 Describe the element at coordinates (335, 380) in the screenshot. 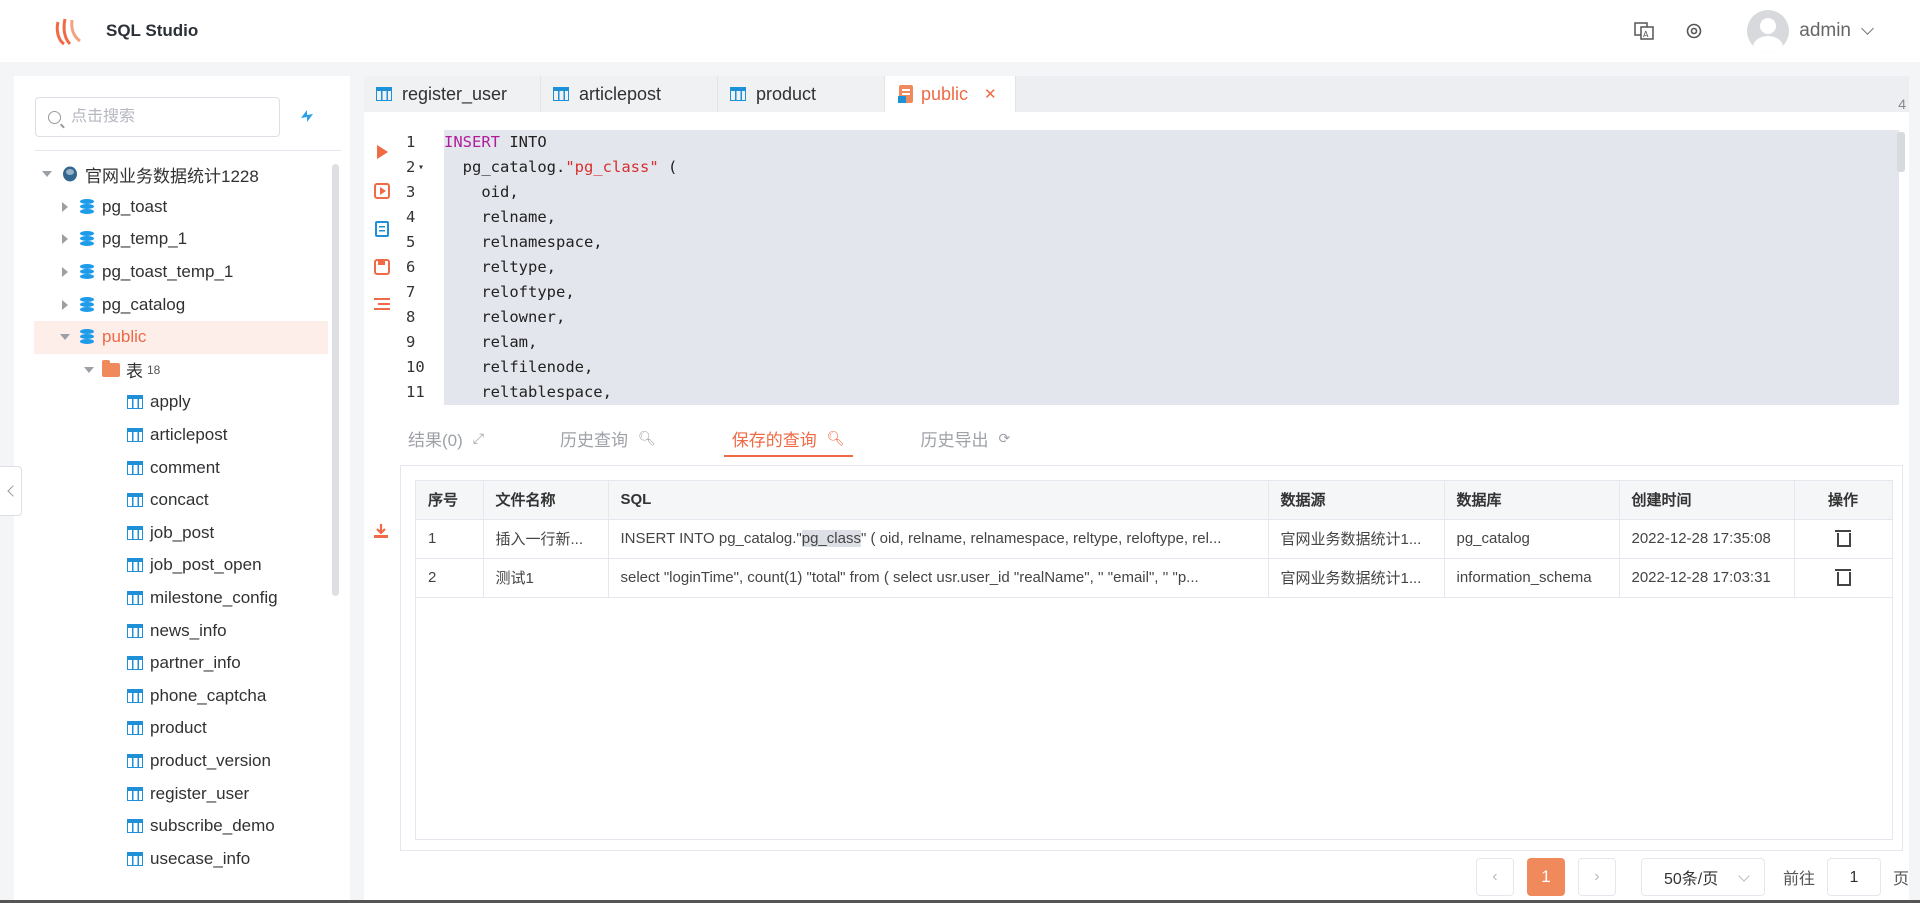

I see `sidebar-scrollbar` at that location.